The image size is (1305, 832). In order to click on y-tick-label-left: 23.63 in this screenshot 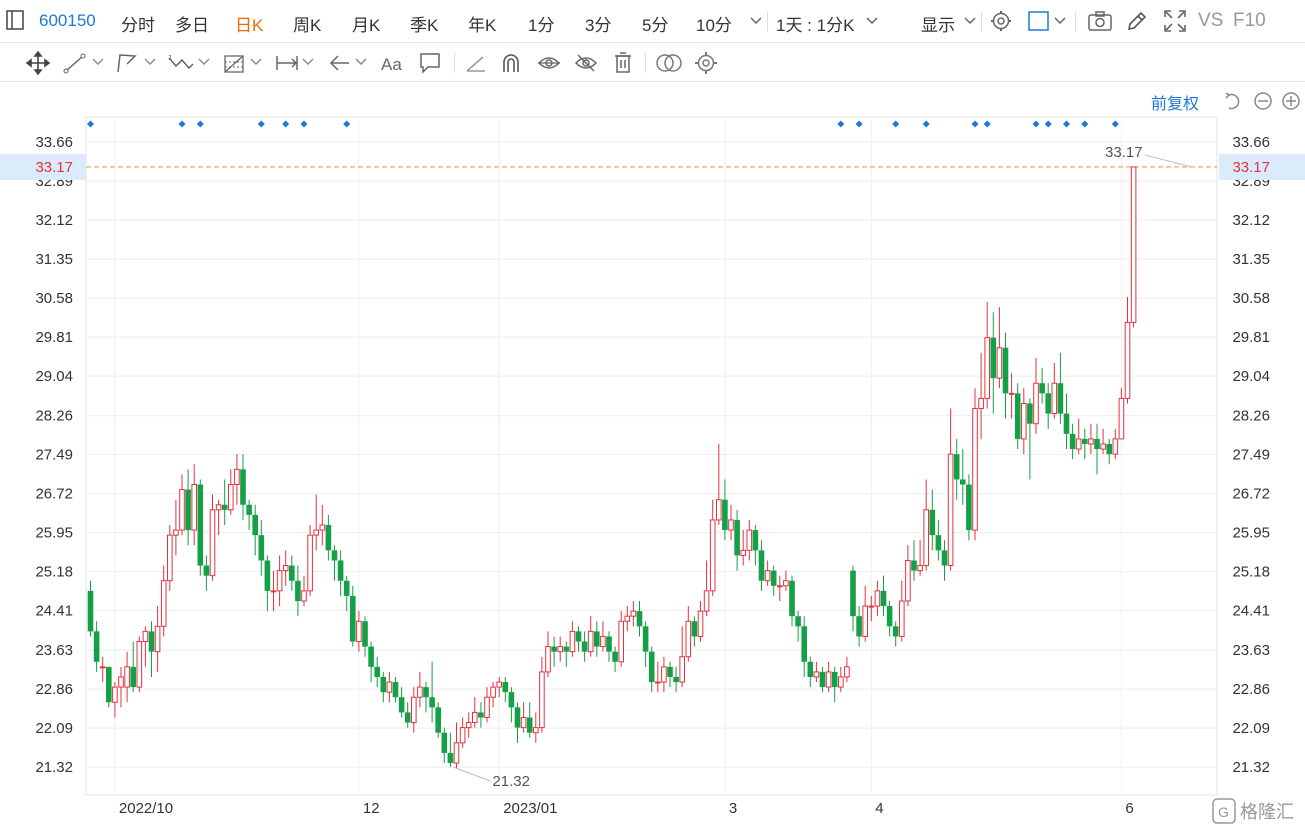, I will do `click(54, 650)`.